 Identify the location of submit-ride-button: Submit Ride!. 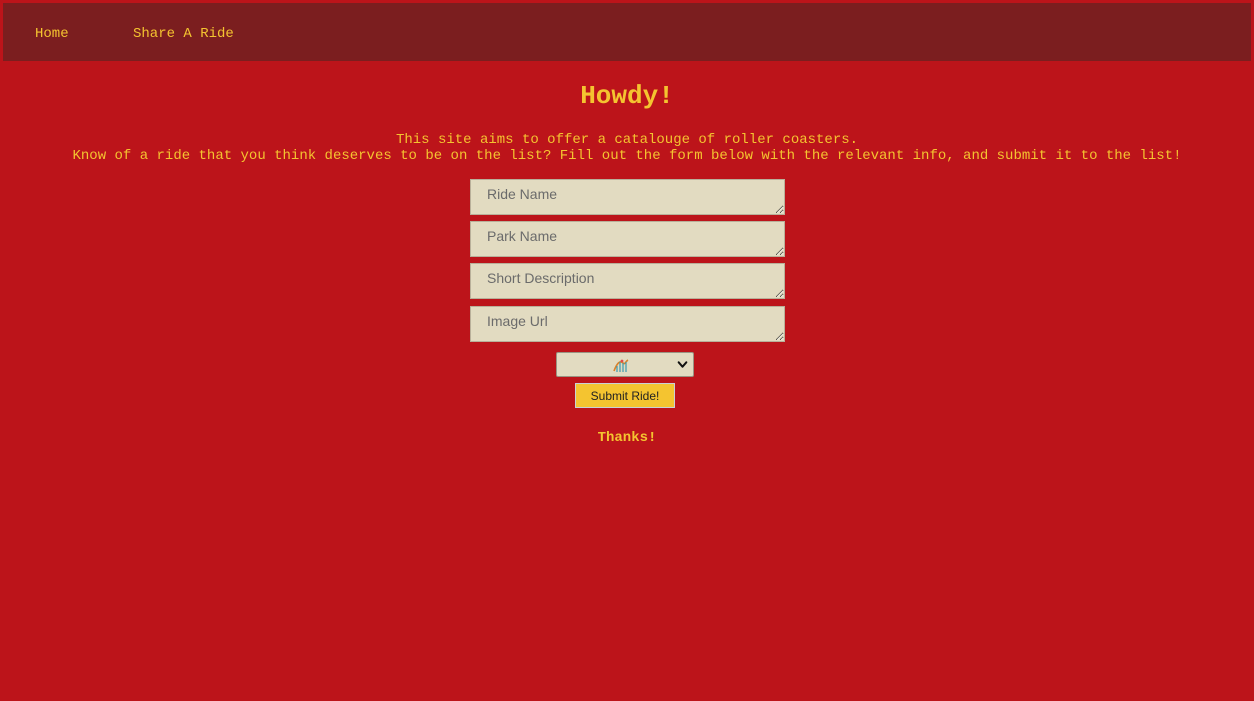
(625, 395).